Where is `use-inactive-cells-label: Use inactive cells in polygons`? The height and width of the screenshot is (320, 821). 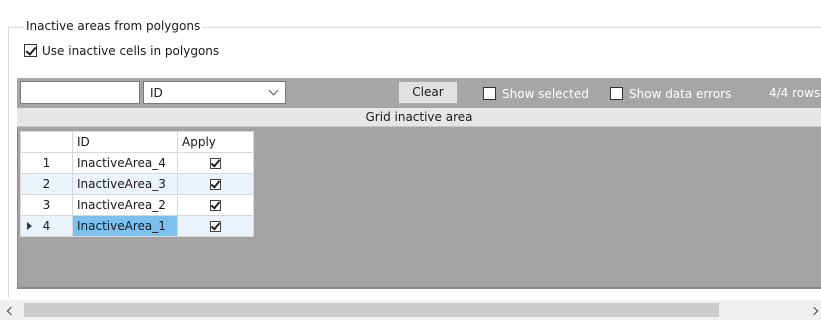 use-inactive-cells-label: Use inactive cells in polygons is located at coordinates (131, 50).